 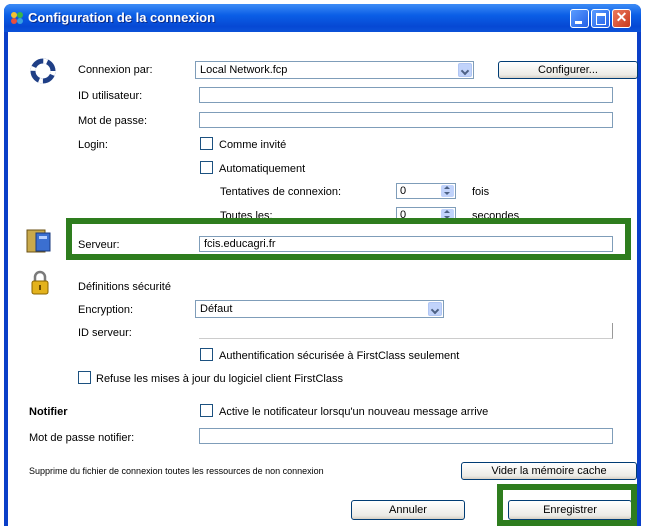 I want to click on notifier-password-input, so click(x=406, y=436).